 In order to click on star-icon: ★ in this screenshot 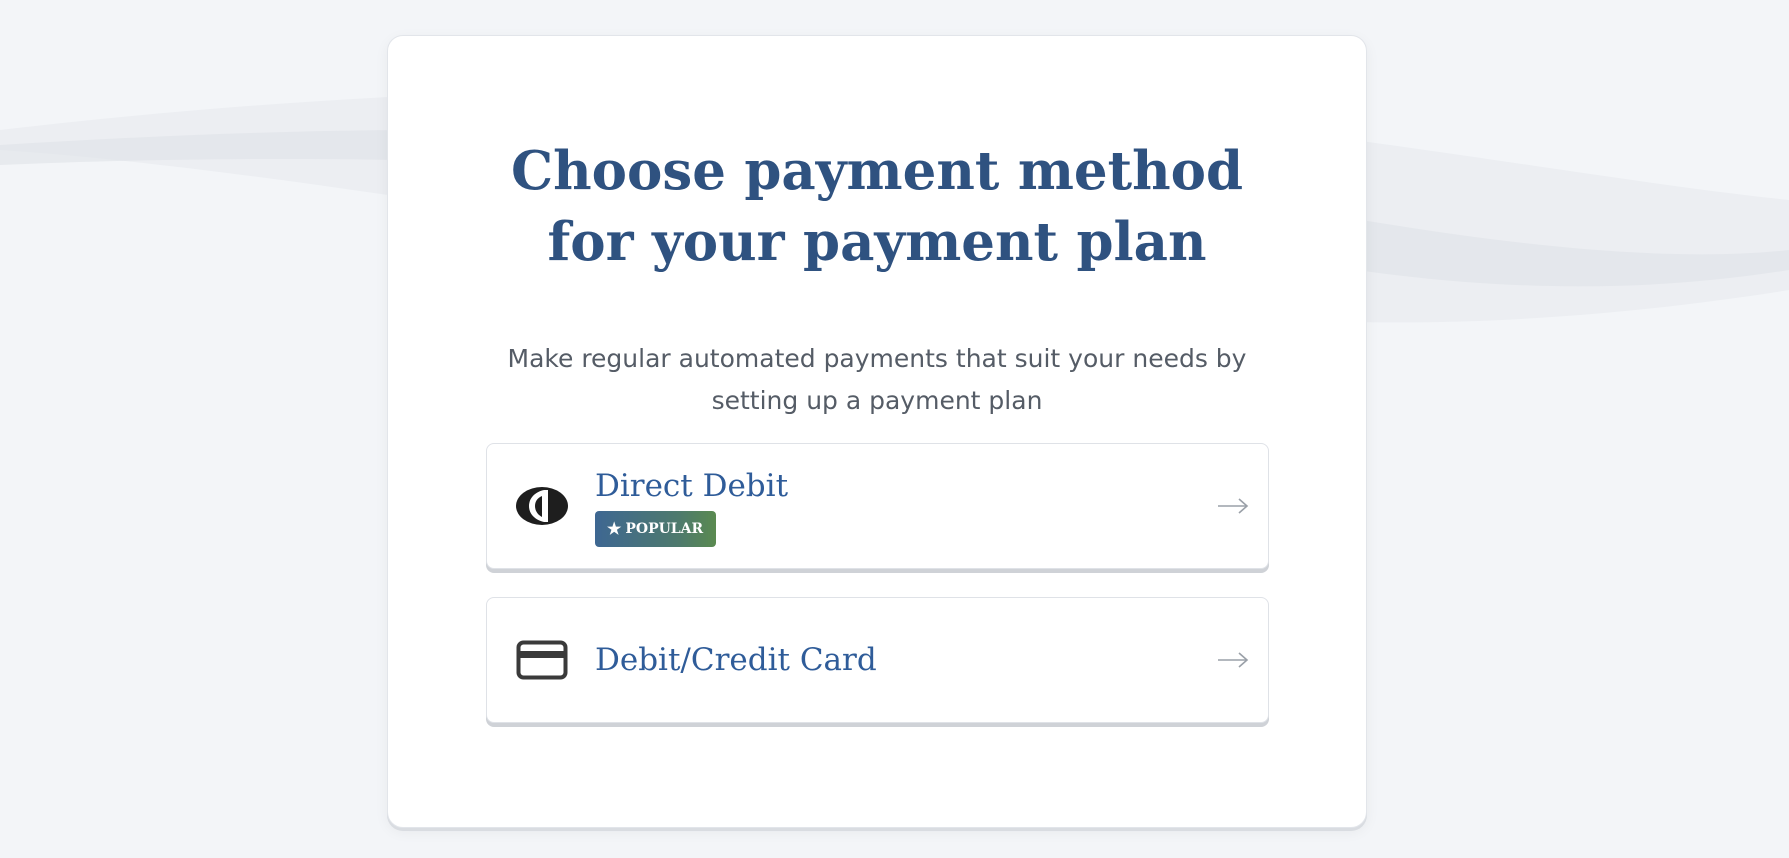, I will do `click(614, 528)`.